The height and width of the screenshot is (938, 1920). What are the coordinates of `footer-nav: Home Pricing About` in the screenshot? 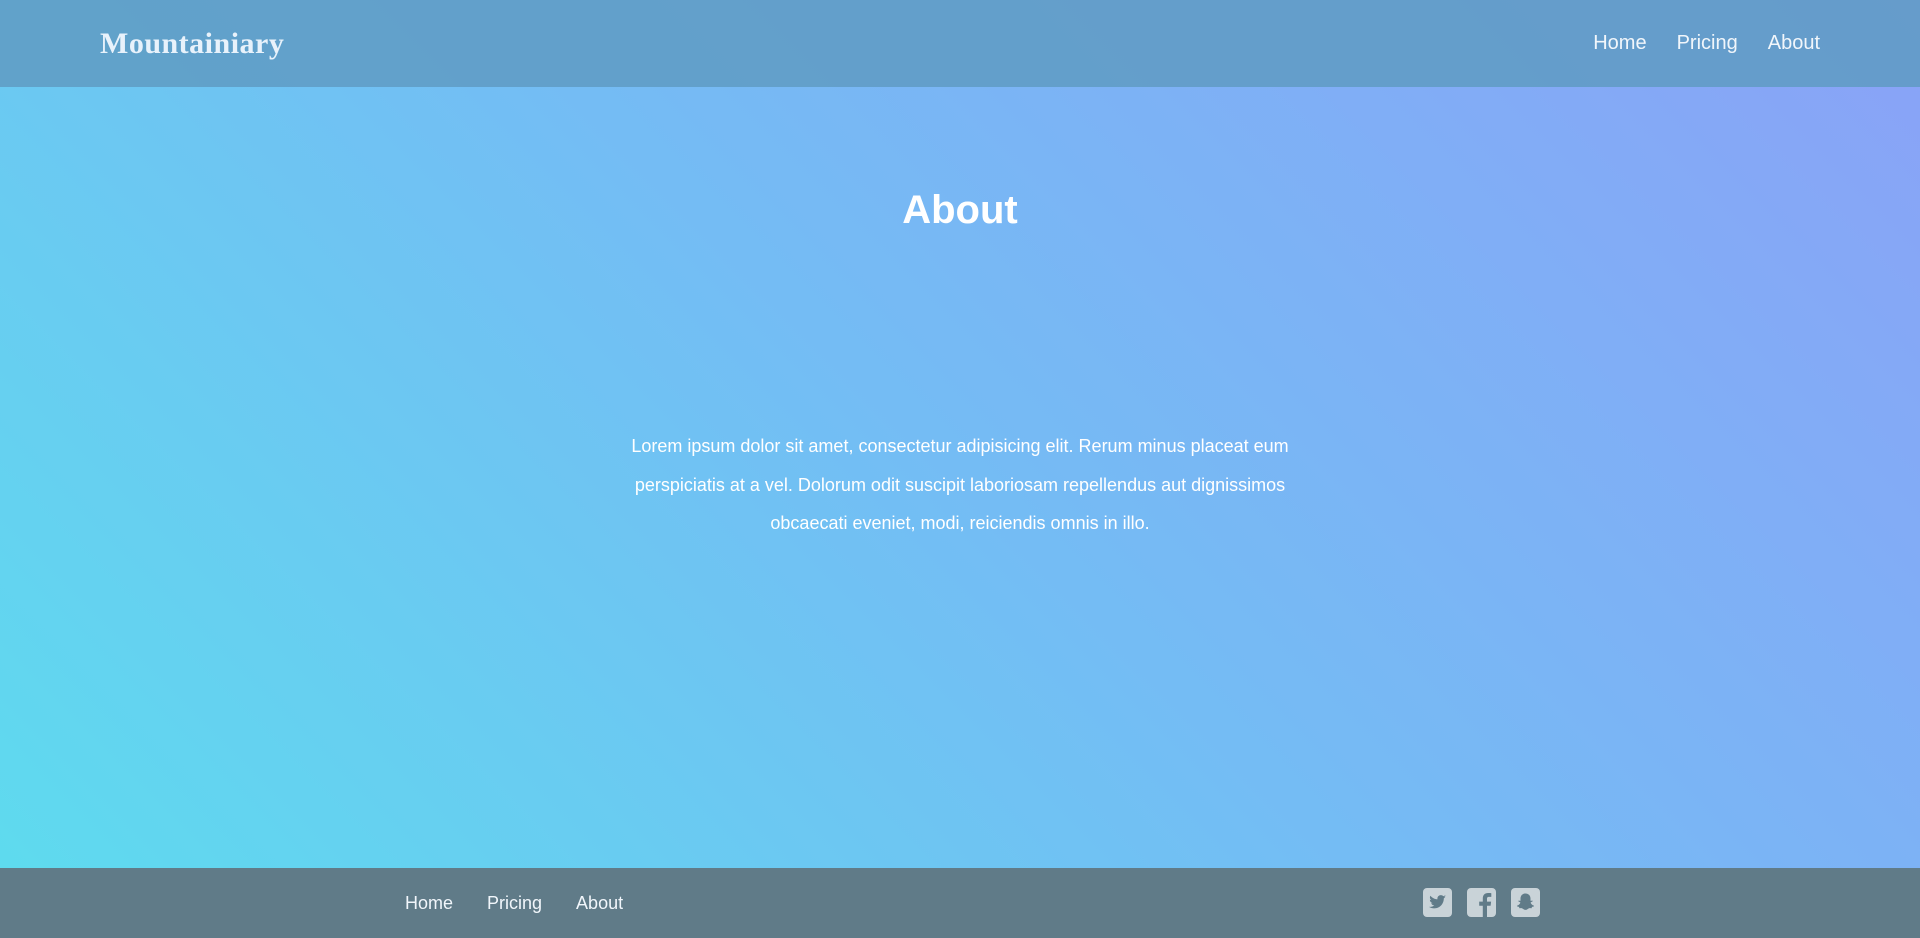 It's located at (514, 903).